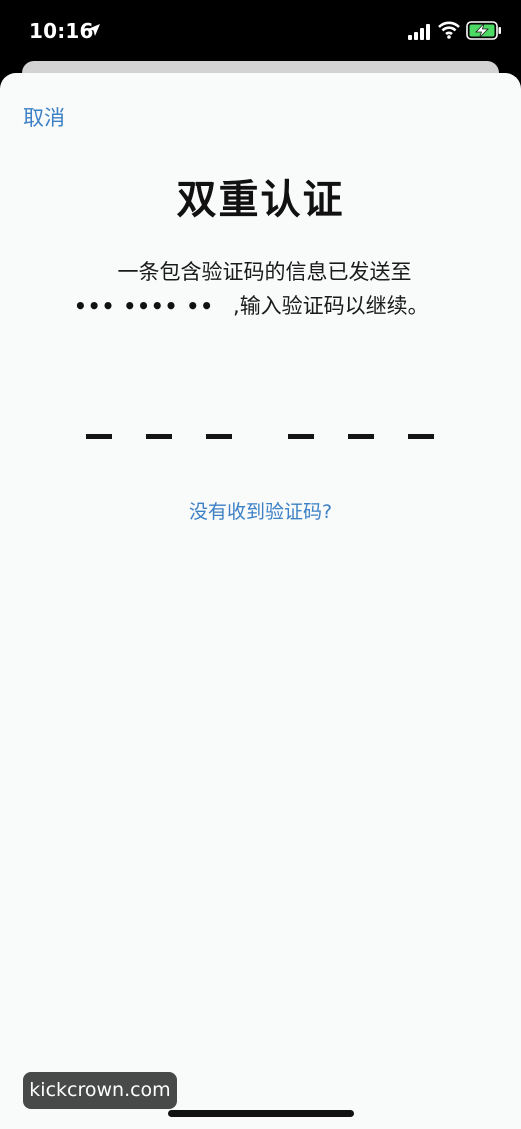 Image resolution: width=521 pixels, height=1129 pixels. I want to click on message-line-2: ••• •••• •• ,输入验证码以继续。, so click(260, 306).